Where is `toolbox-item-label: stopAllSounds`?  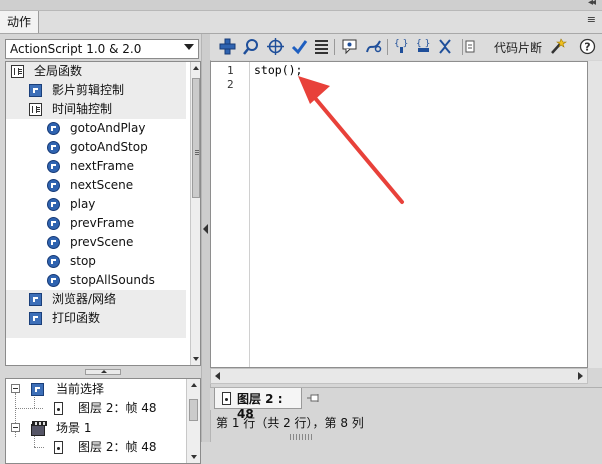
toolbox-item-label: stopAllSounds is located at coordinates (112, 280).